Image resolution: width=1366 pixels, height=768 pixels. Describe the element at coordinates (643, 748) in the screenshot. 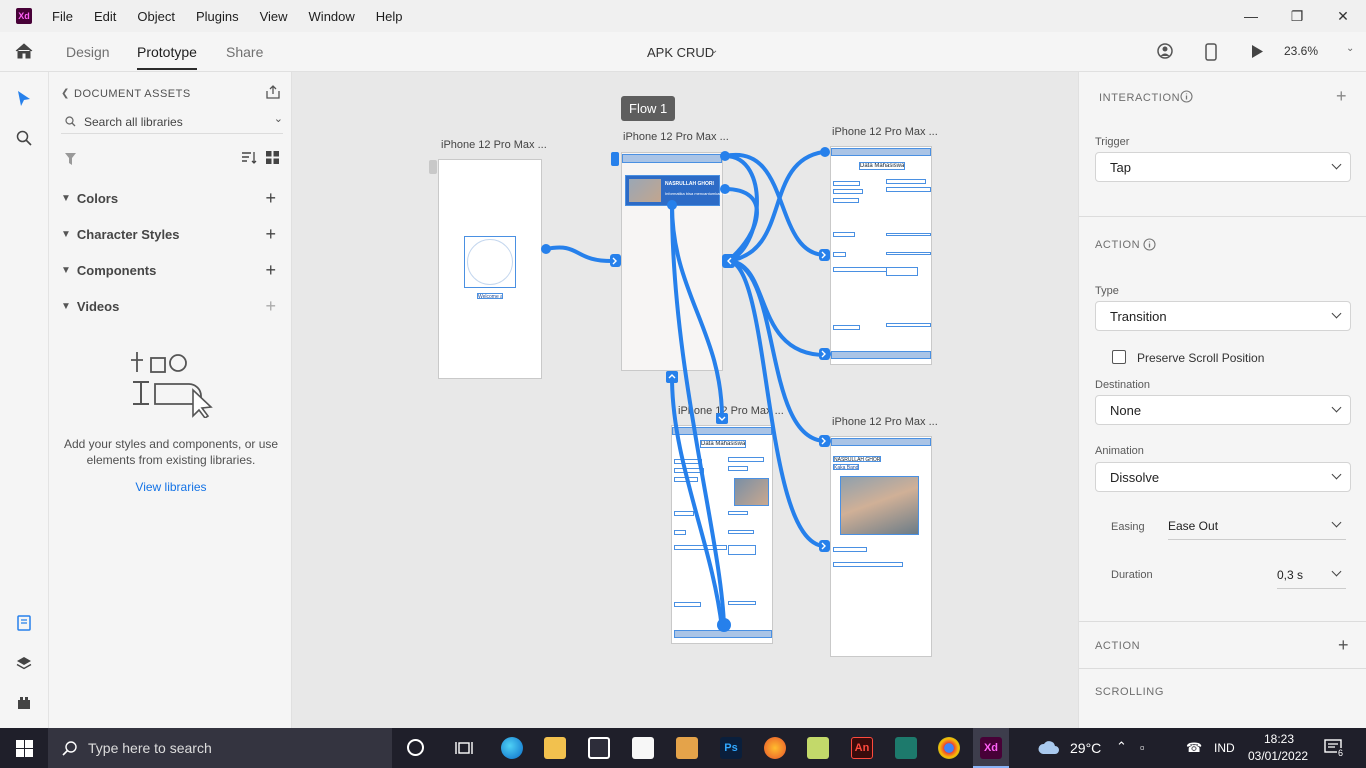

I see `mail-icon` at that location.